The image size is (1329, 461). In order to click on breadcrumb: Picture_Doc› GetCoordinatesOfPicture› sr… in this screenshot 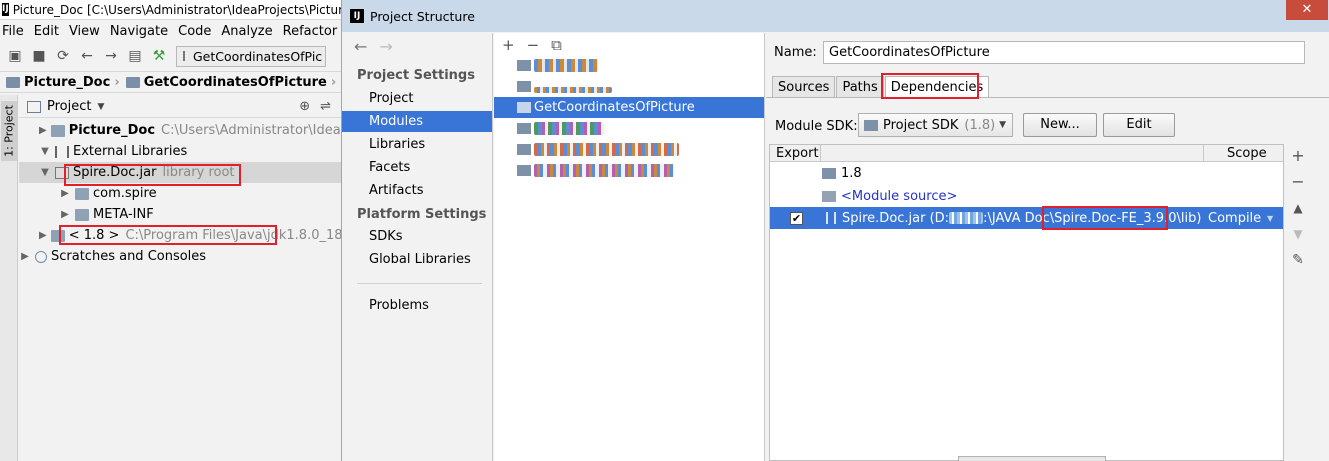, I will do `click(172, 82)`.